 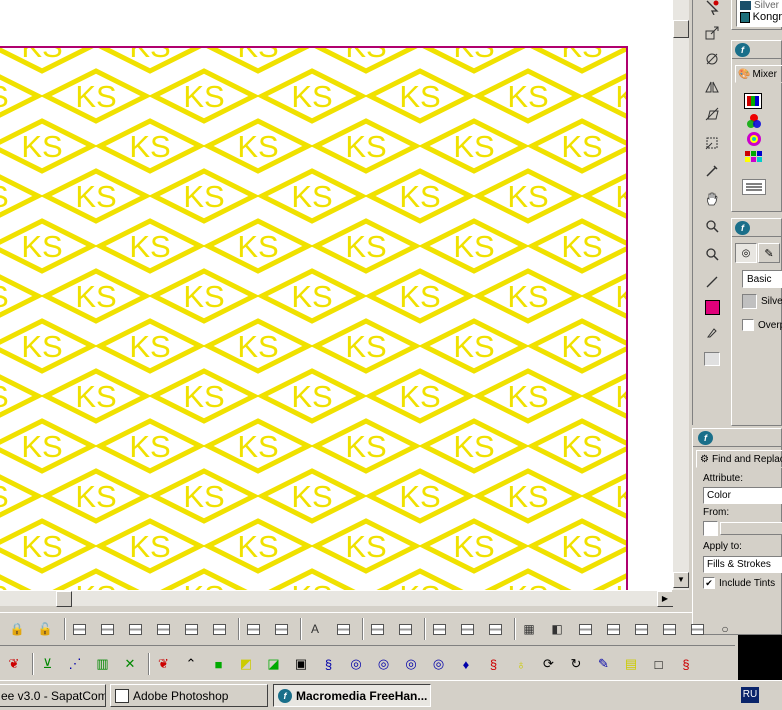 I want to click on attribute-select: Color, so click(x=742, y=495).